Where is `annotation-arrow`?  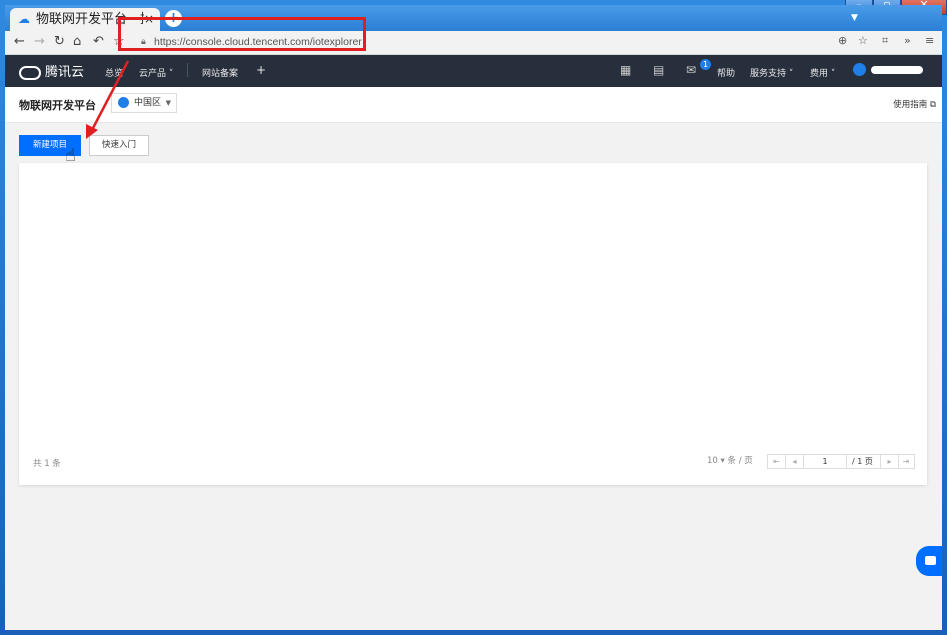 annotation-arrow is located at coordinates (108, 99).